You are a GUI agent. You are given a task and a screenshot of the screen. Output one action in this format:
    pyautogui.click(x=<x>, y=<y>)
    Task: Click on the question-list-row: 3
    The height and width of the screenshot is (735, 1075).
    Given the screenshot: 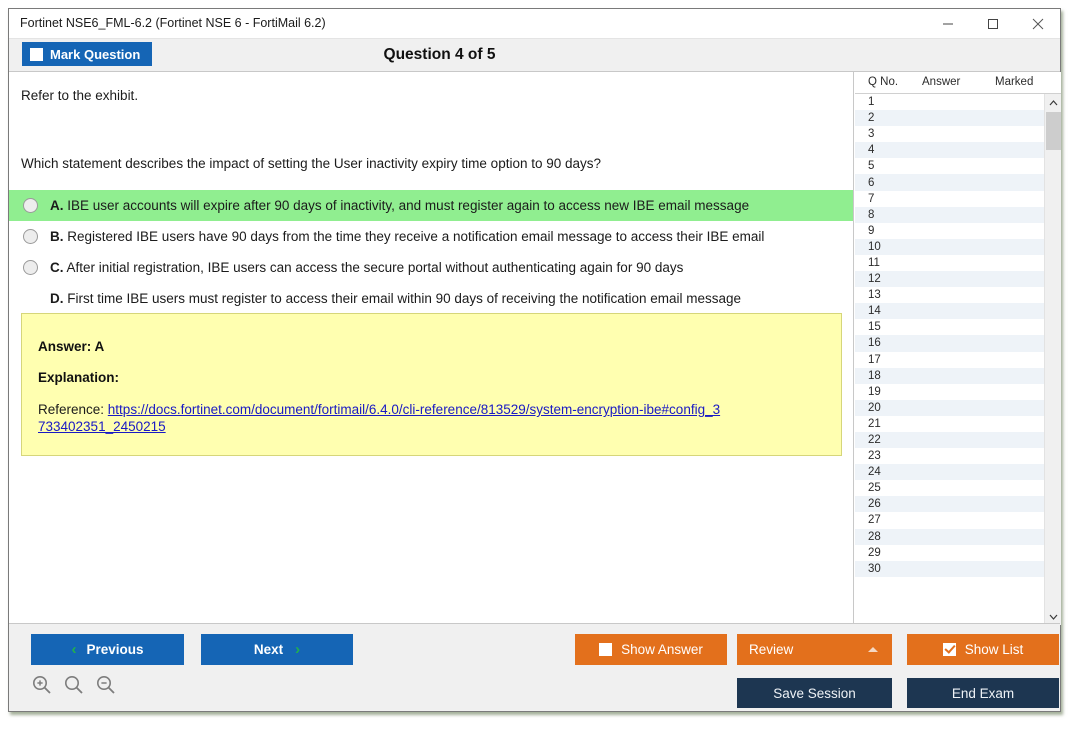 What is the action you would take?
    pyautogui.click(x=949, y=134)
    